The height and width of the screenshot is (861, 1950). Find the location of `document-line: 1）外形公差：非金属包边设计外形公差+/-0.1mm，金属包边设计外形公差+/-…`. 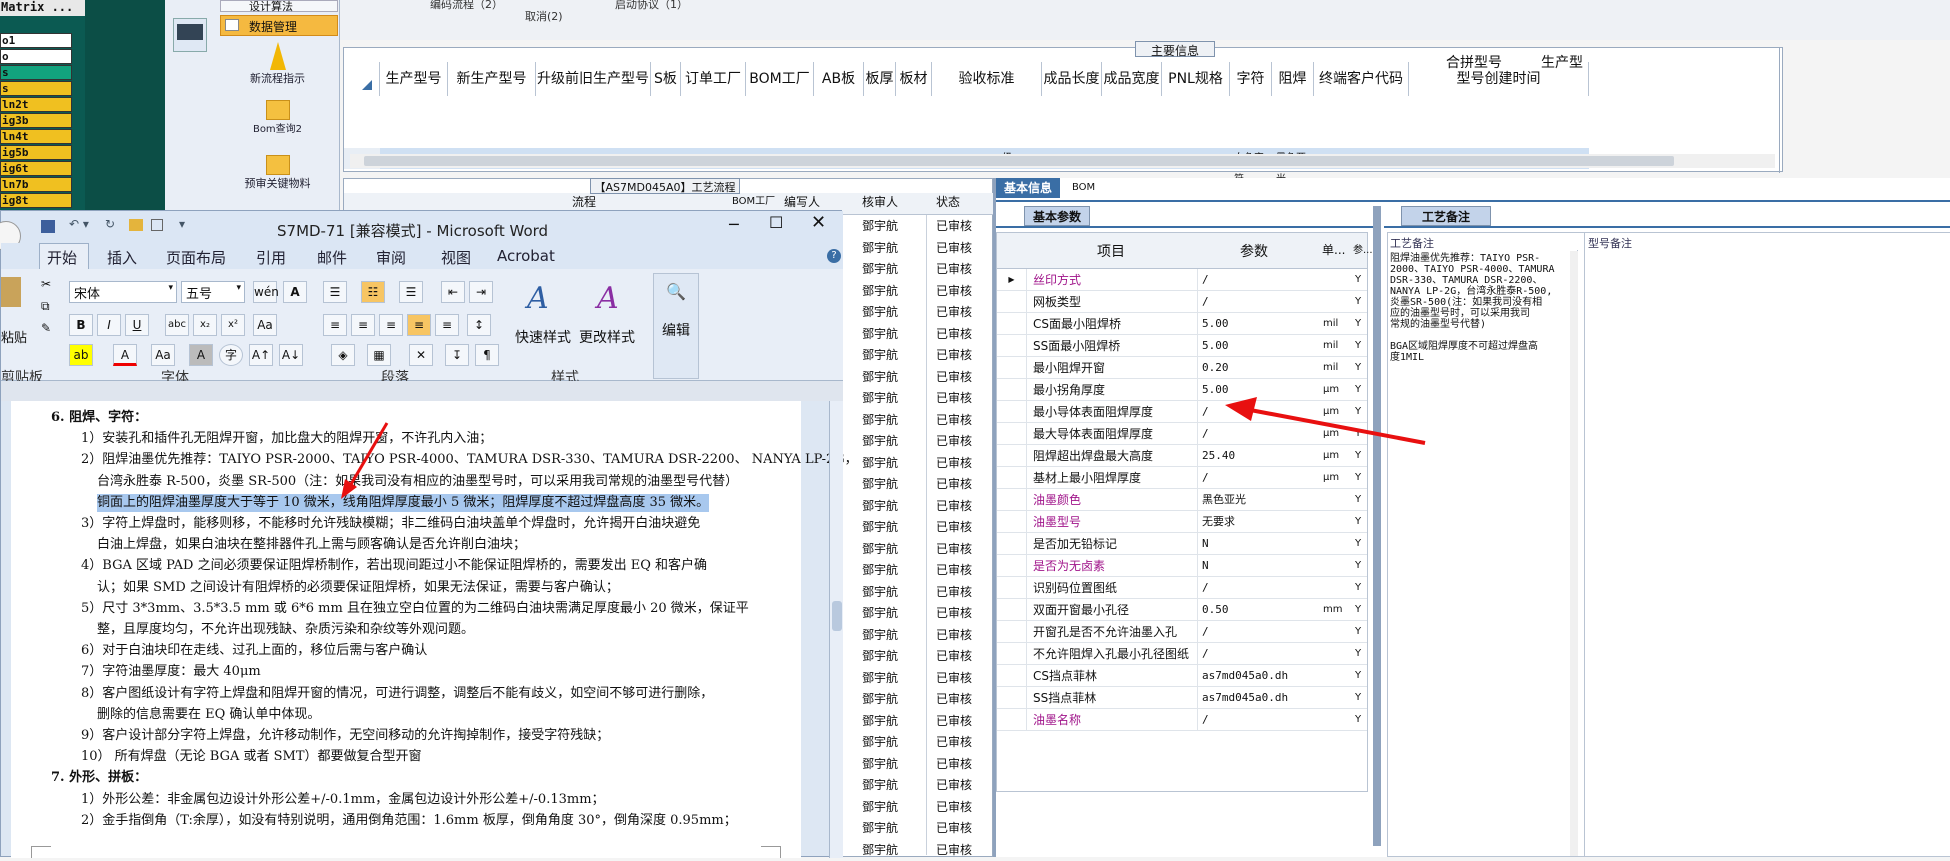

document-line: 1）外形公差：非金属包边设计外形公差+/-0.1mm，金属包边设计外形公差+/-… is located at coordinates (343, 800).